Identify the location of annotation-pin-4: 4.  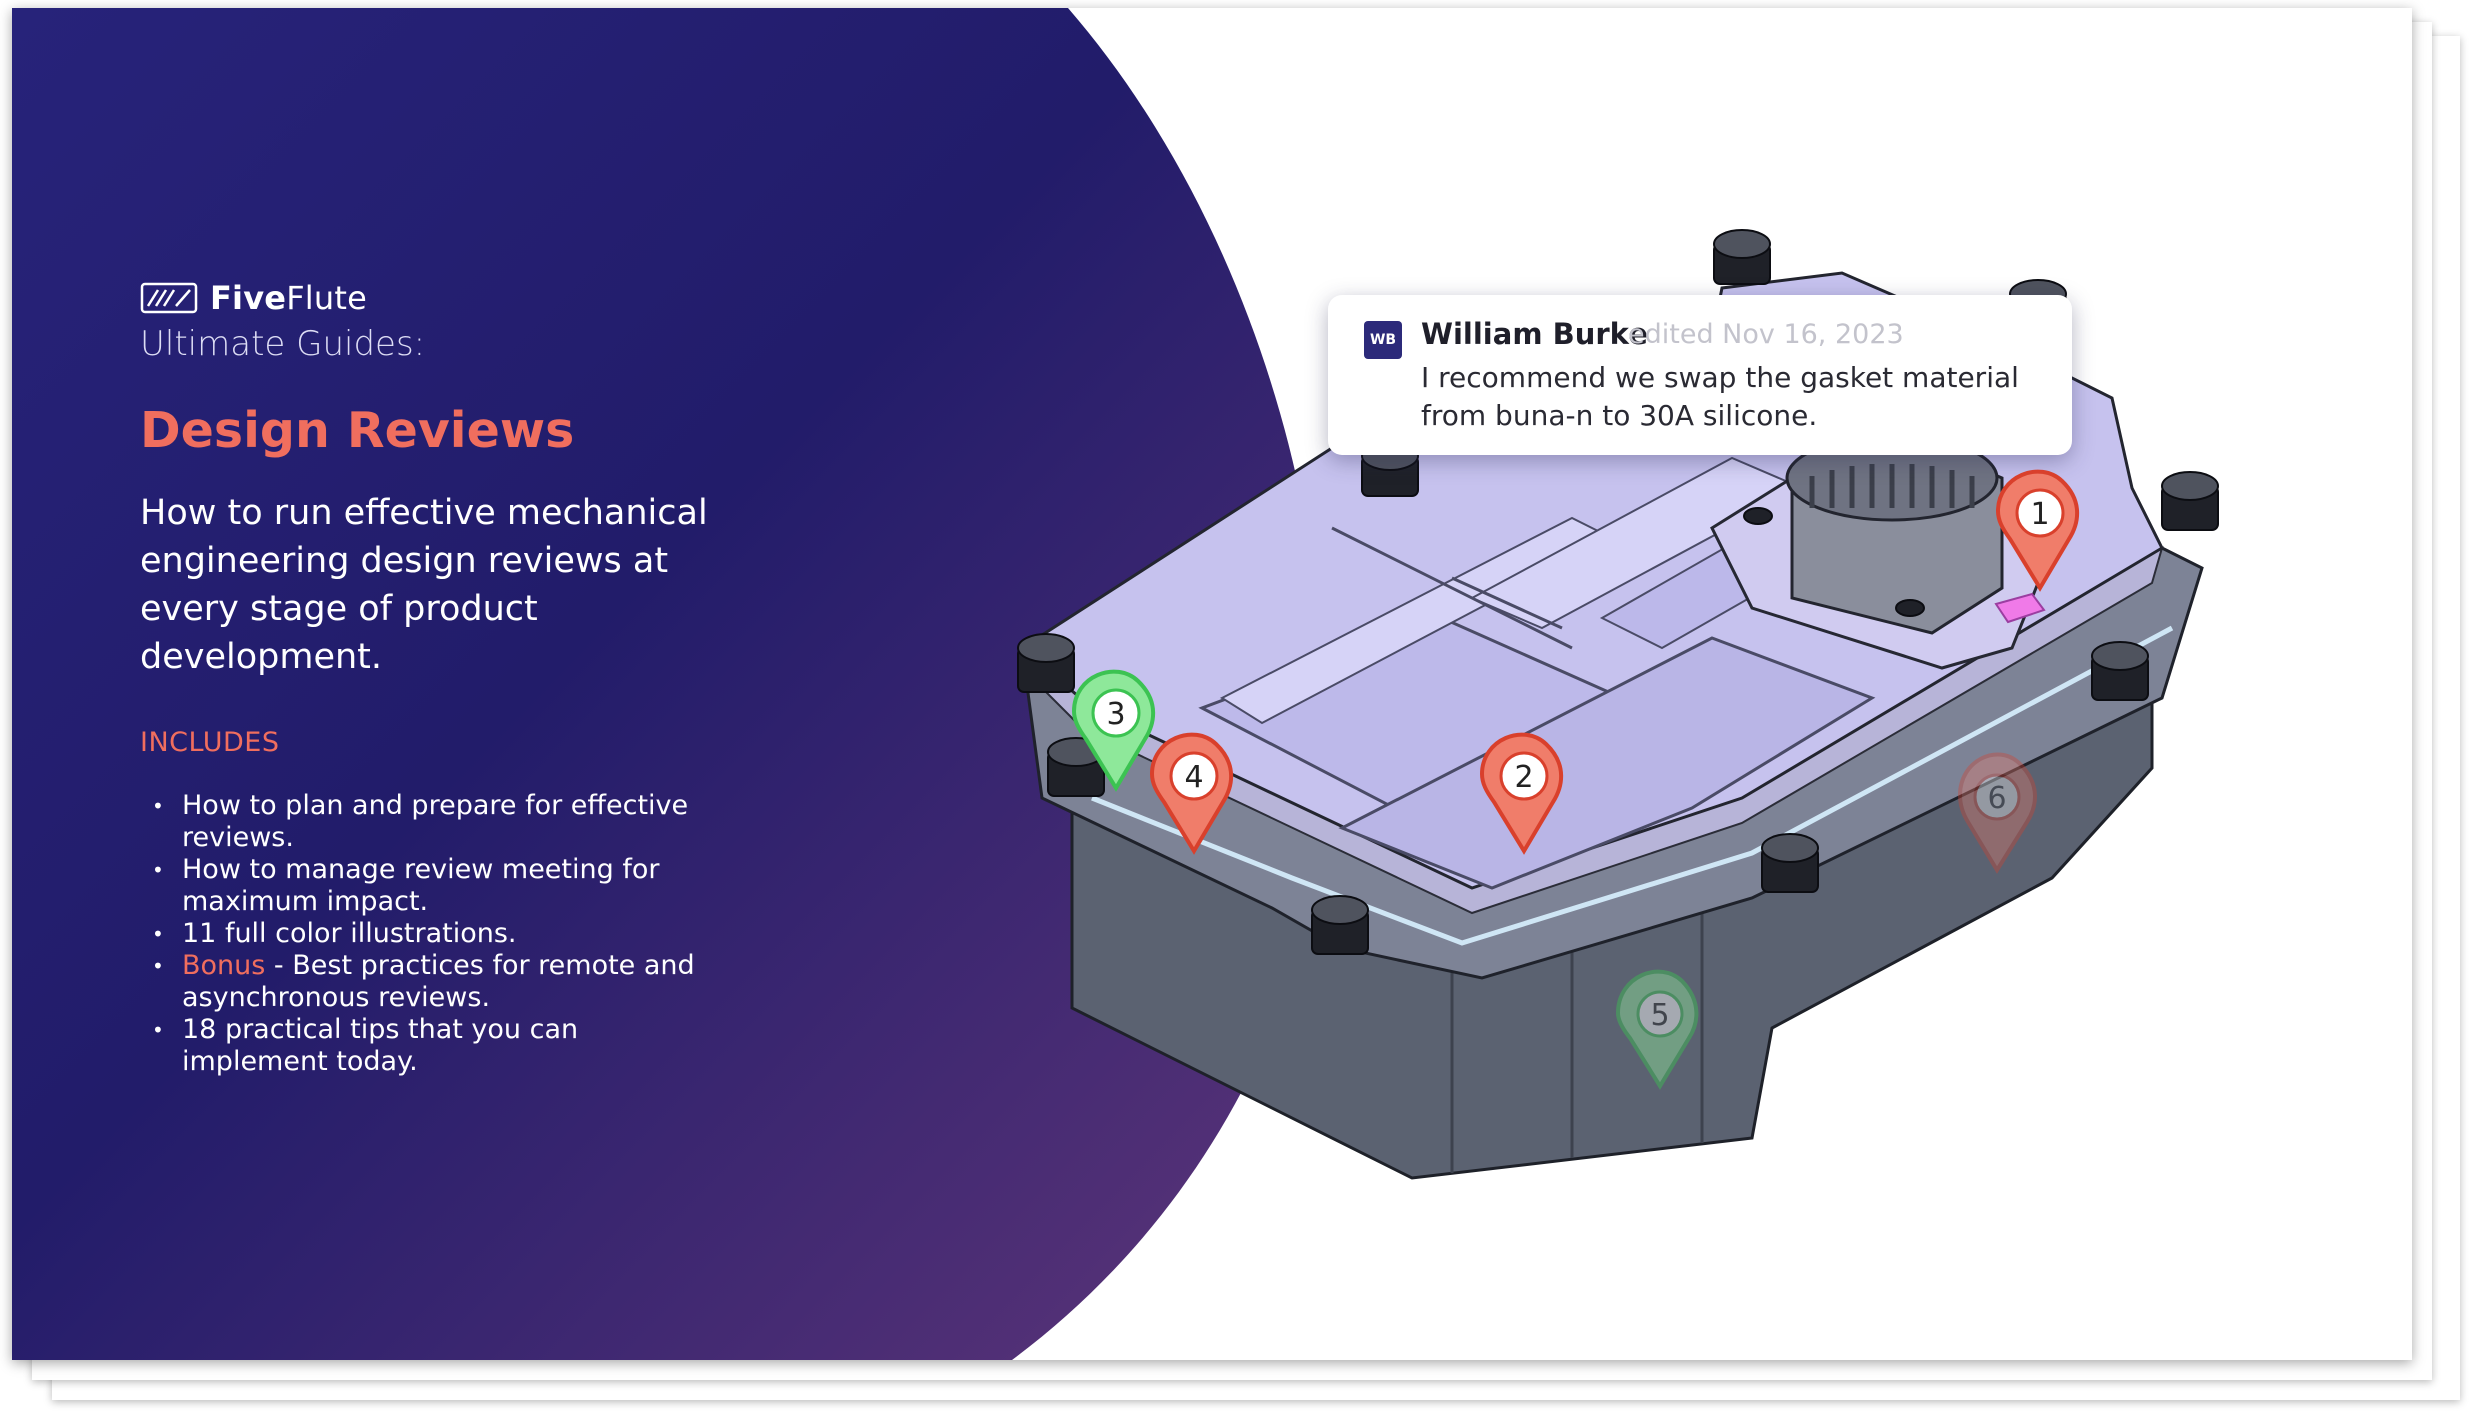
(1191, 793).